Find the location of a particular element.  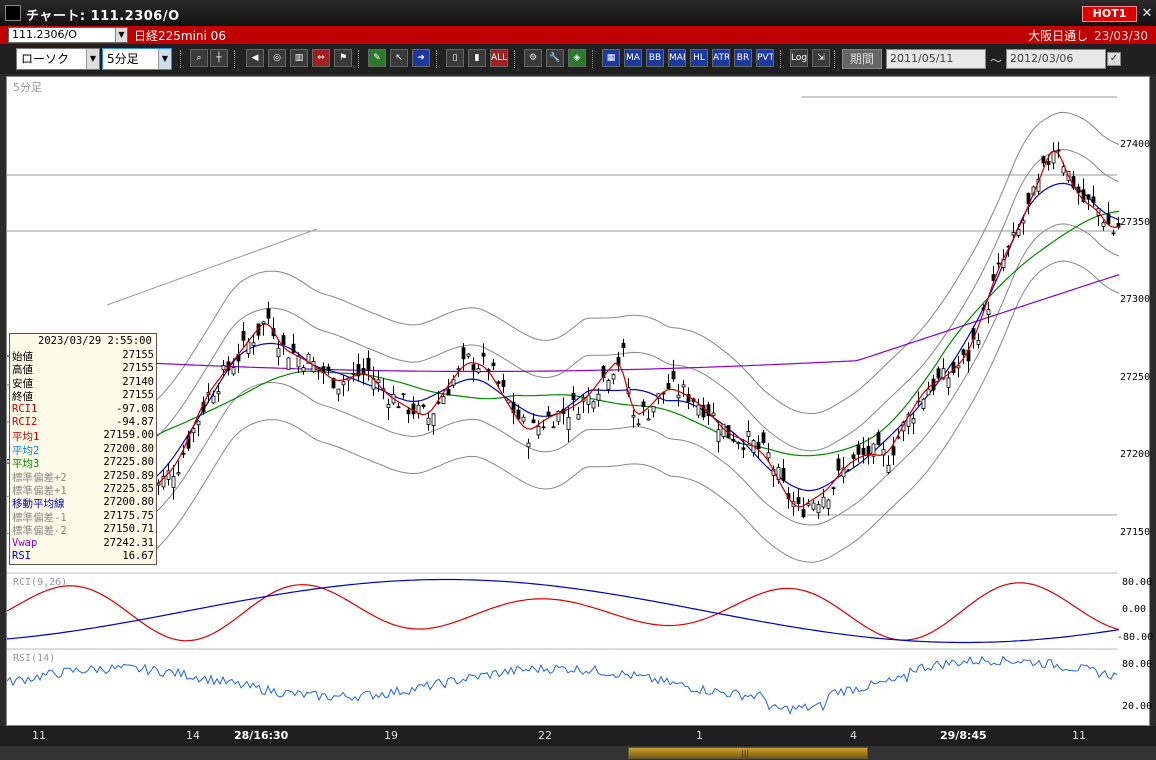

time-tick: 14 is located at coordinates (193, 735).